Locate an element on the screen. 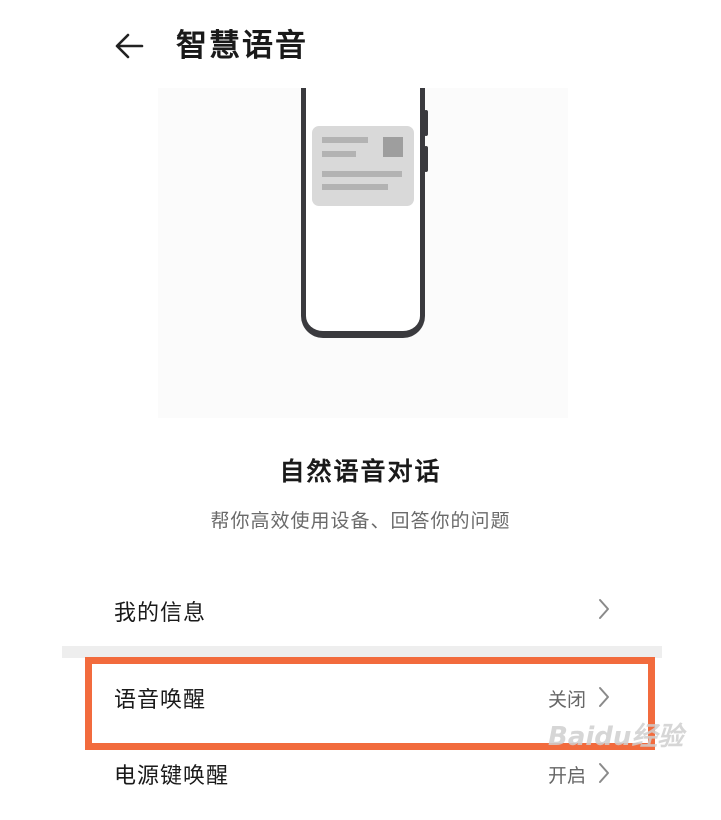 The height and width of the screenshot is (820, 721). feature-subtitle: 帮你高效使用设备、回答你的问题 is located at coordinates (360, 521).